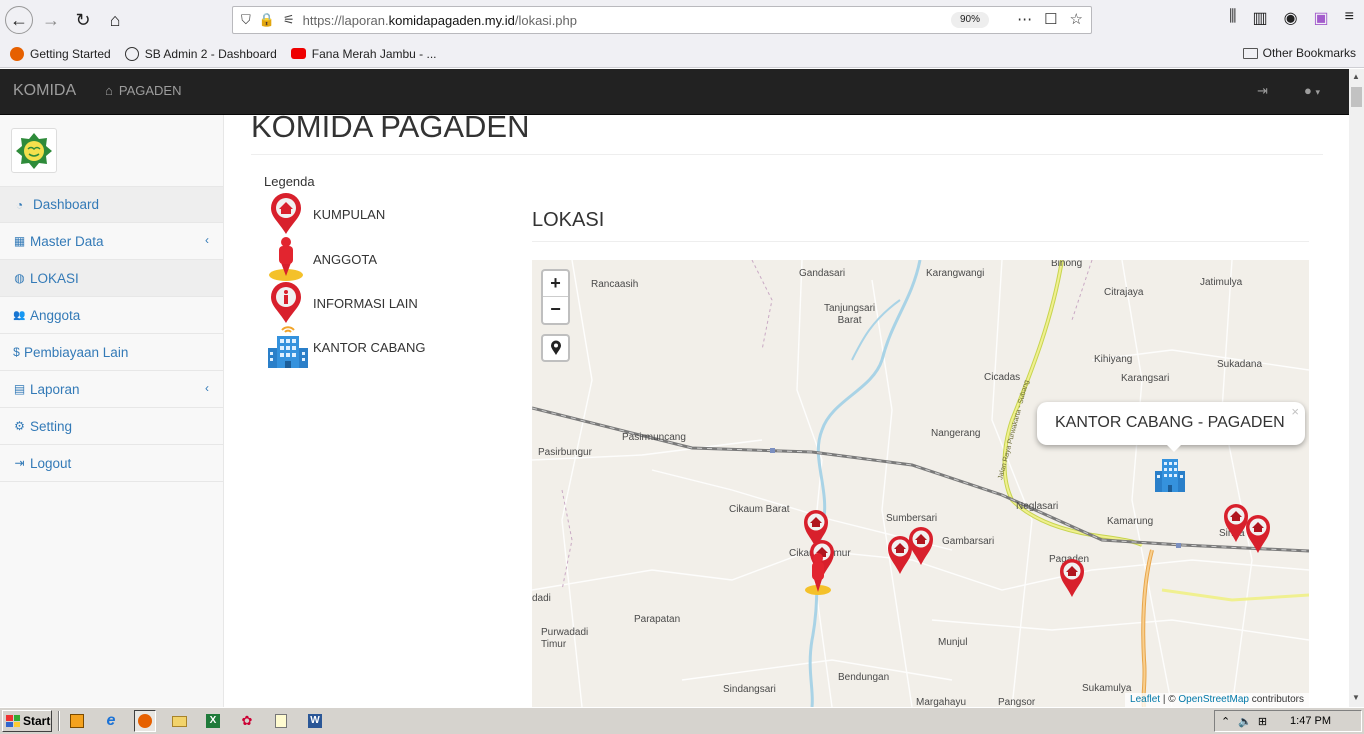 Image resolution: width=1364 pixels, height=734 pixels. What do you see at coordinates (345, 347) in the screenshot?
I see `legend-item-kantor-cabang: KANTOR CABANG` at bounding box center [345, 347].